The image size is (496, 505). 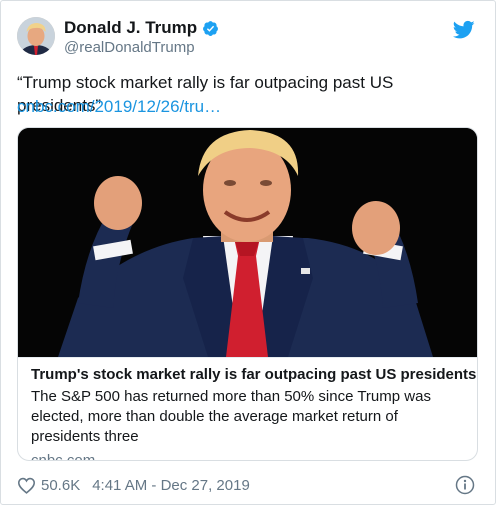 I want to click on info-icon, so click(x=465, y=485).